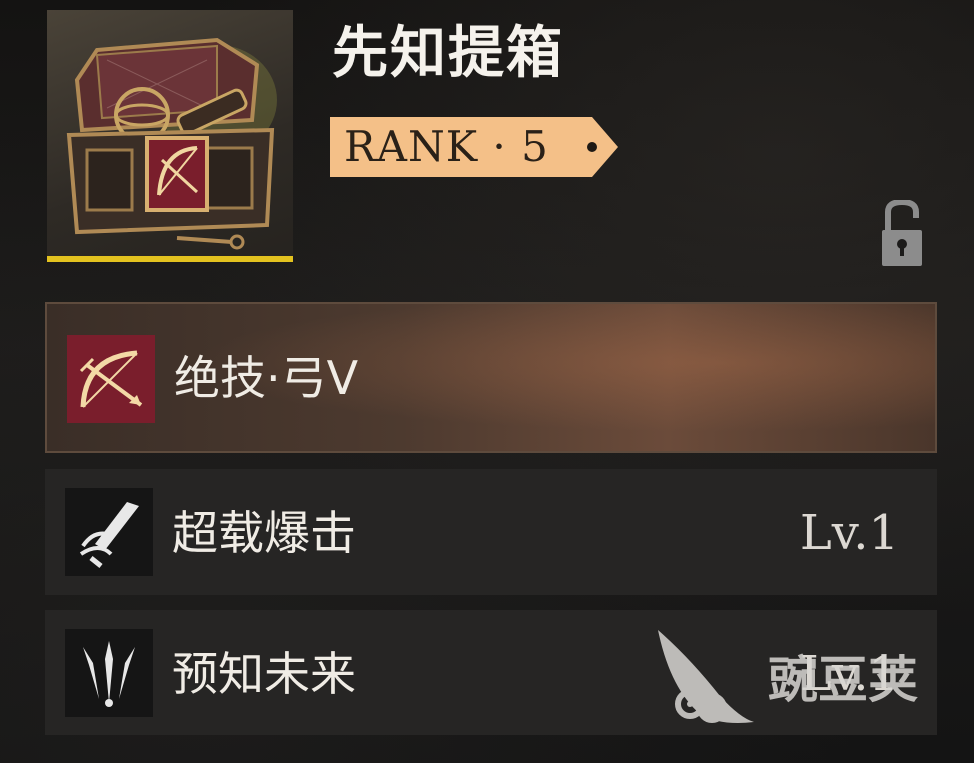 This screenshot has width=974, height=763. What do you see at coordinates (109, 673) in the screenshot?
I see `trident-icon` at bounding box center [109, 673].